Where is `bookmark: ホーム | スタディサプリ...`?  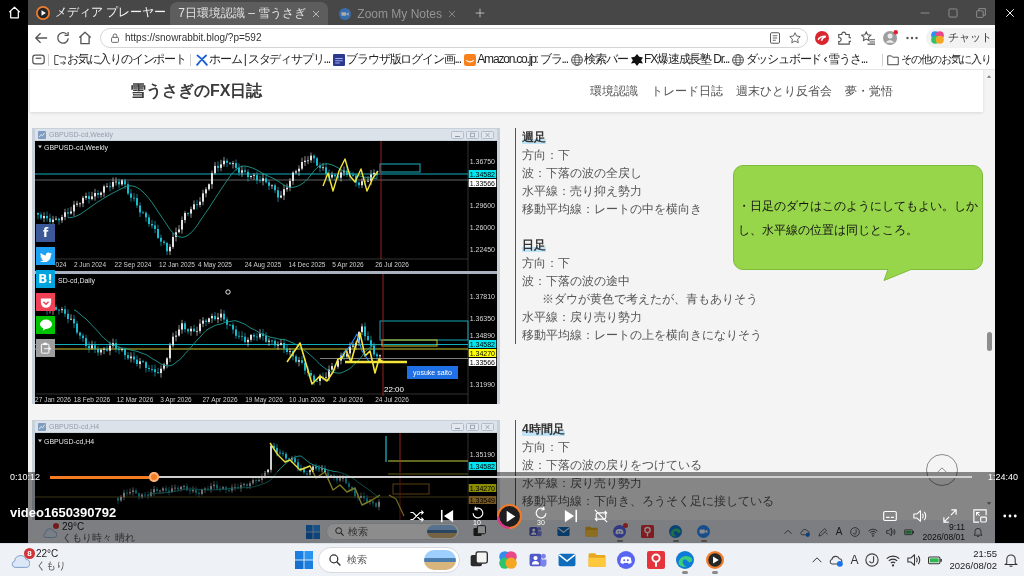
bookmark: ホーム | スタディサプリ... is located at coordinates (263, 59).